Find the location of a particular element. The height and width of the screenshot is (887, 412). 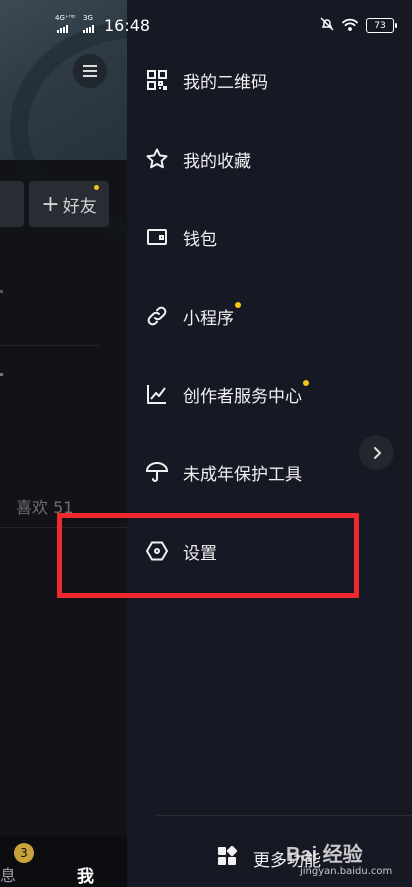

network-label: 3G is located at coordinates (88, 18).